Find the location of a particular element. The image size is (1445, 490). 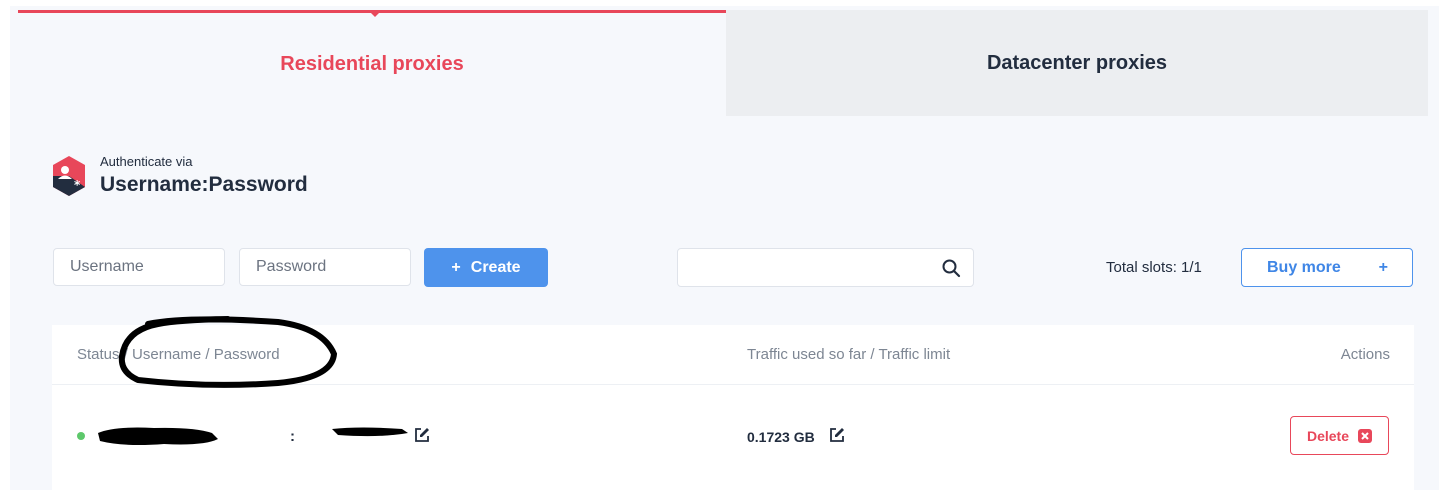

tab-datacenter-label: Datacenter proxies is located at coordinates (1077, 62).